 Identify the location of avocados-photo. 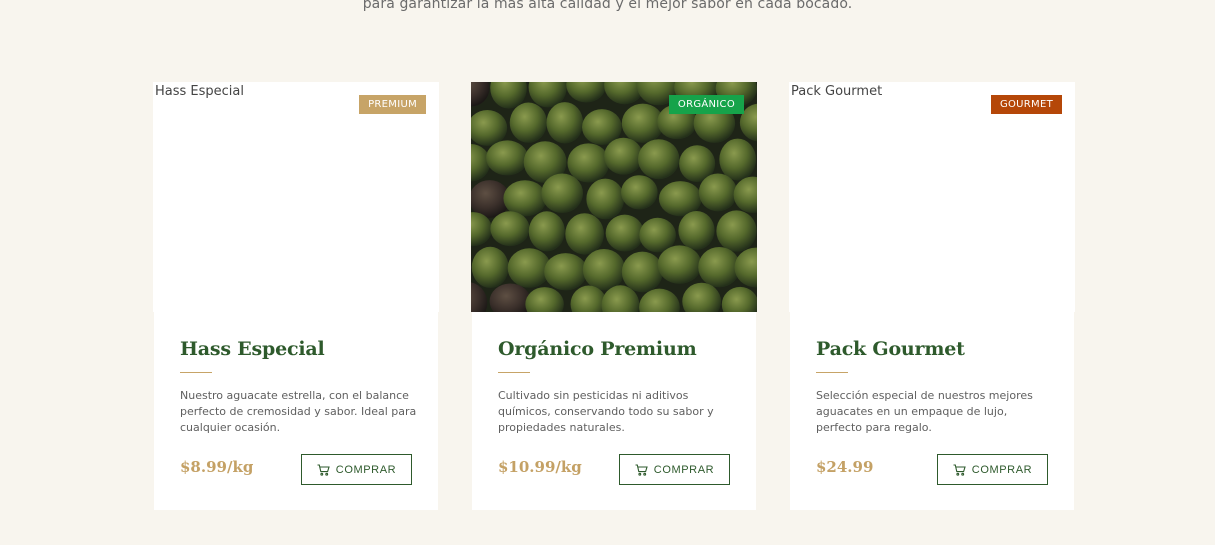
(614, 197).